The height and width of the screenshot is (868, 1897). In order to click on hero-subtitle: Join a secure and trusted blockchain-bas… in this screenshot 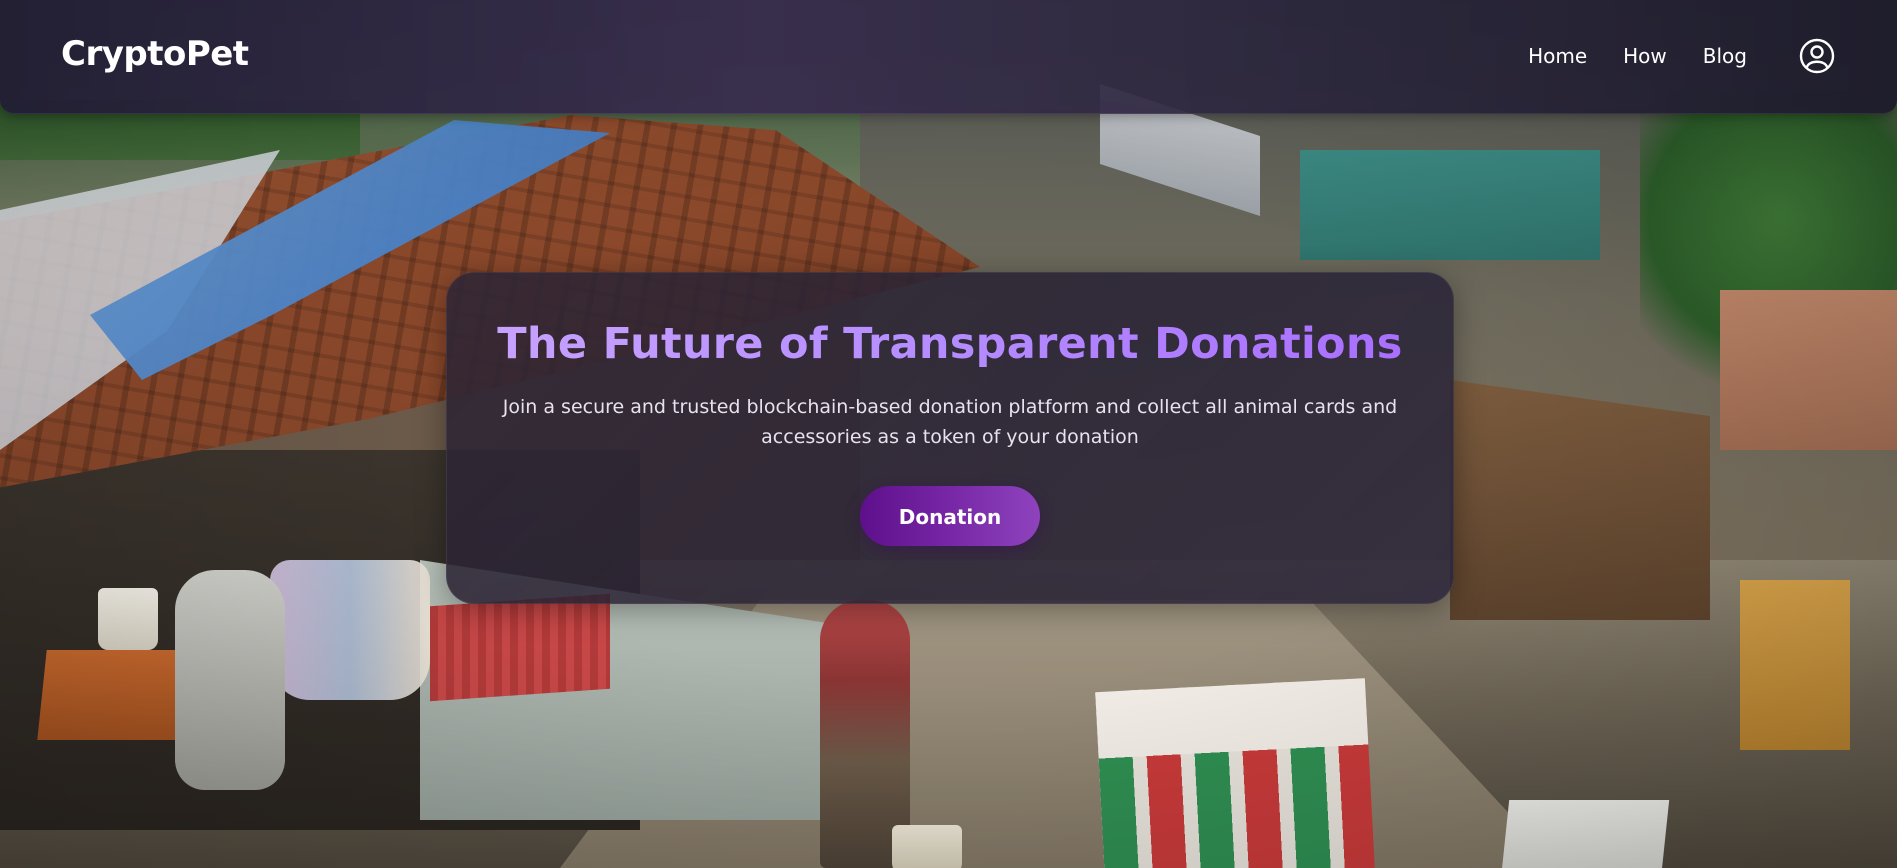, I will do `click(950, 422)`.